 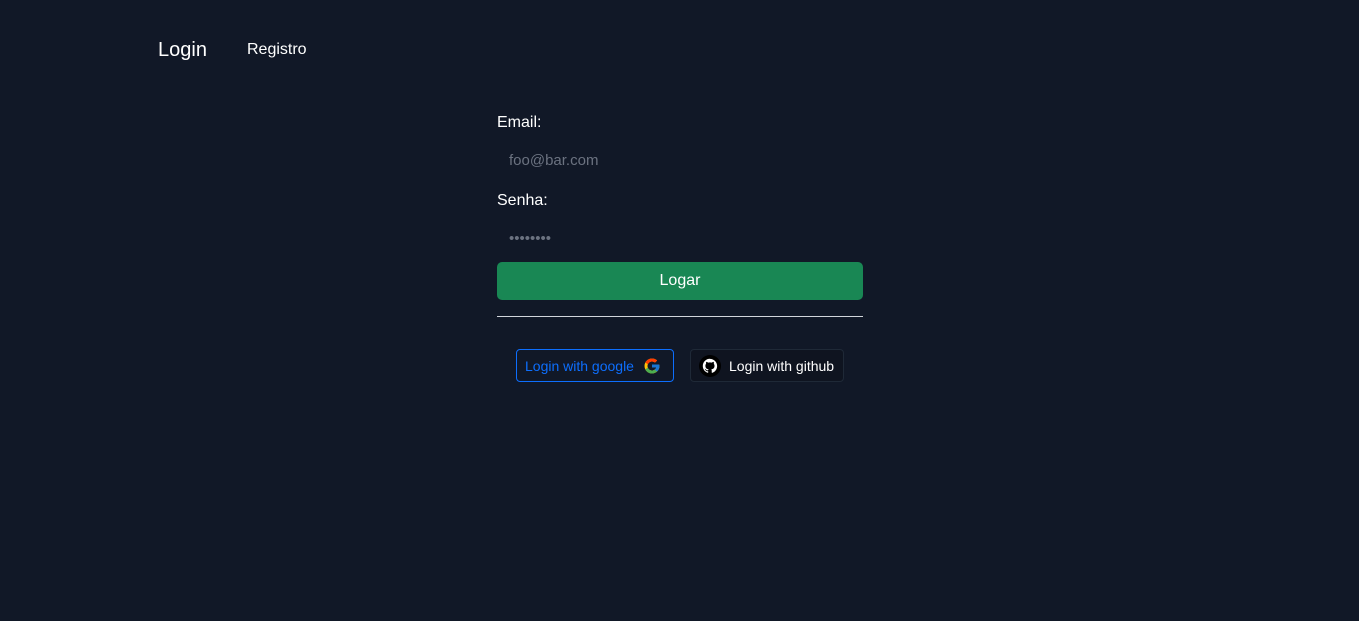 What do you see at coordinates (710, 365) in the screenshot?
I see `github-icon` at bounding box center [710, 365].